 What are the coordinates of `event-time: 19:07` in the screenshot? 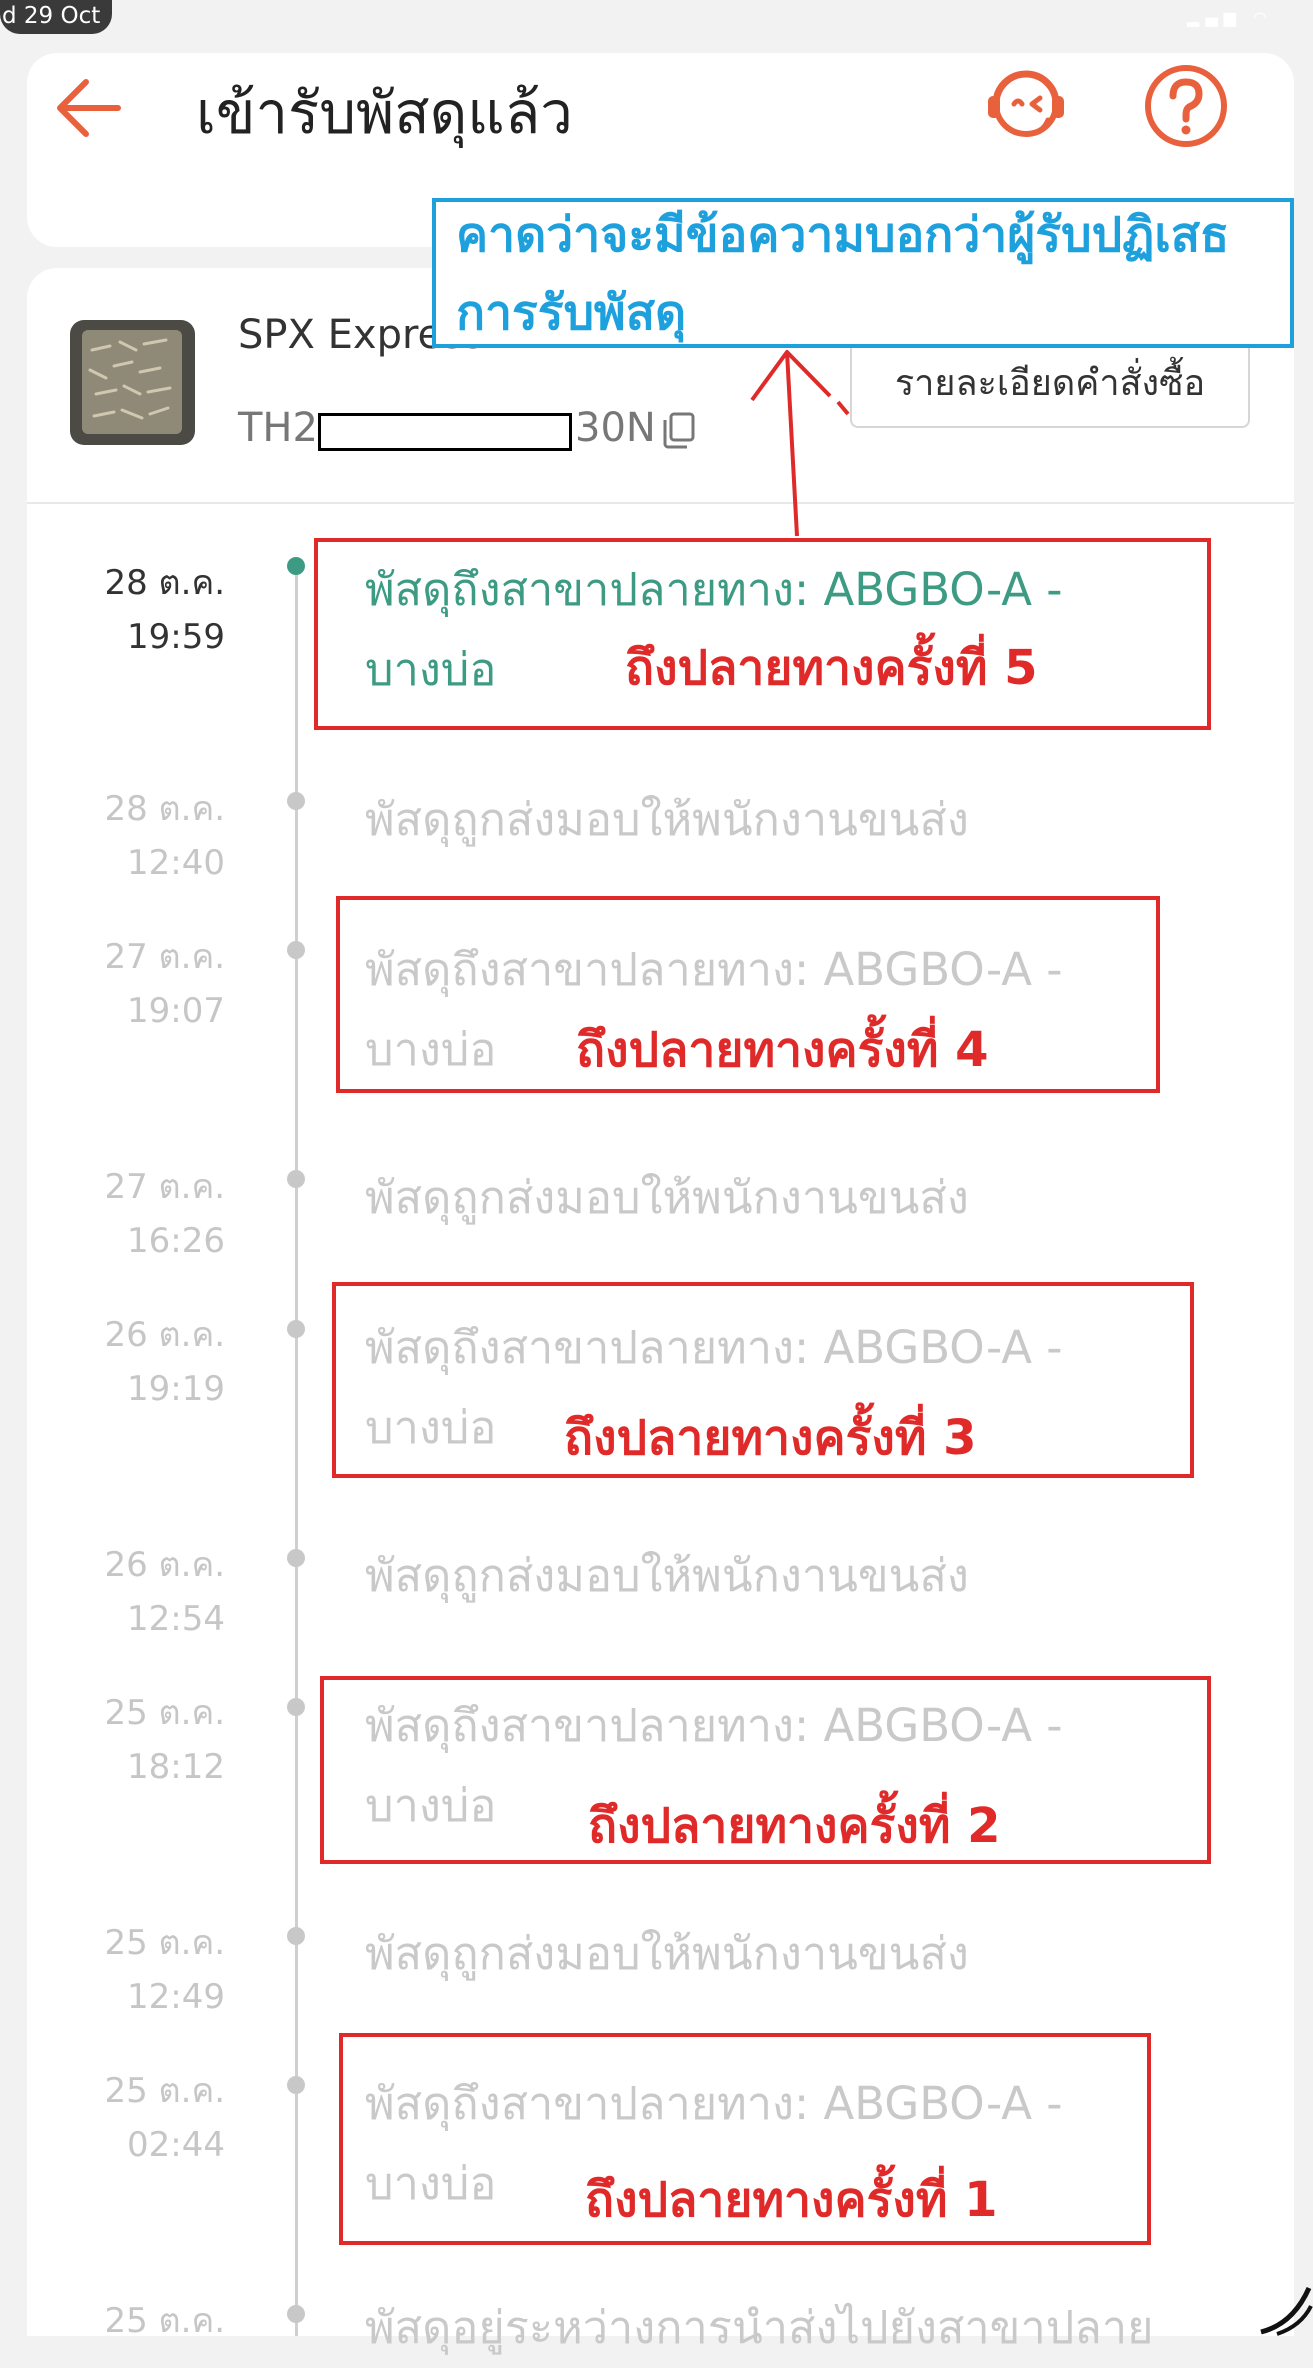 It's located at (176, 1011).